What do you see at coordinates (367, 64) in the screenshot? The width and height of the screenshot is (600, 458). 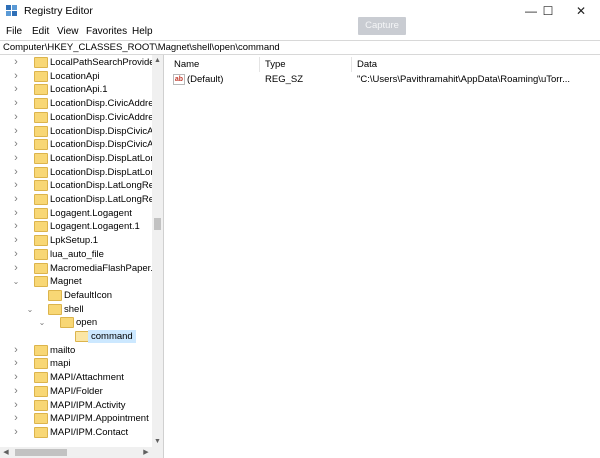 I see `column-header-data: Data` at bounding box center [367, 64].